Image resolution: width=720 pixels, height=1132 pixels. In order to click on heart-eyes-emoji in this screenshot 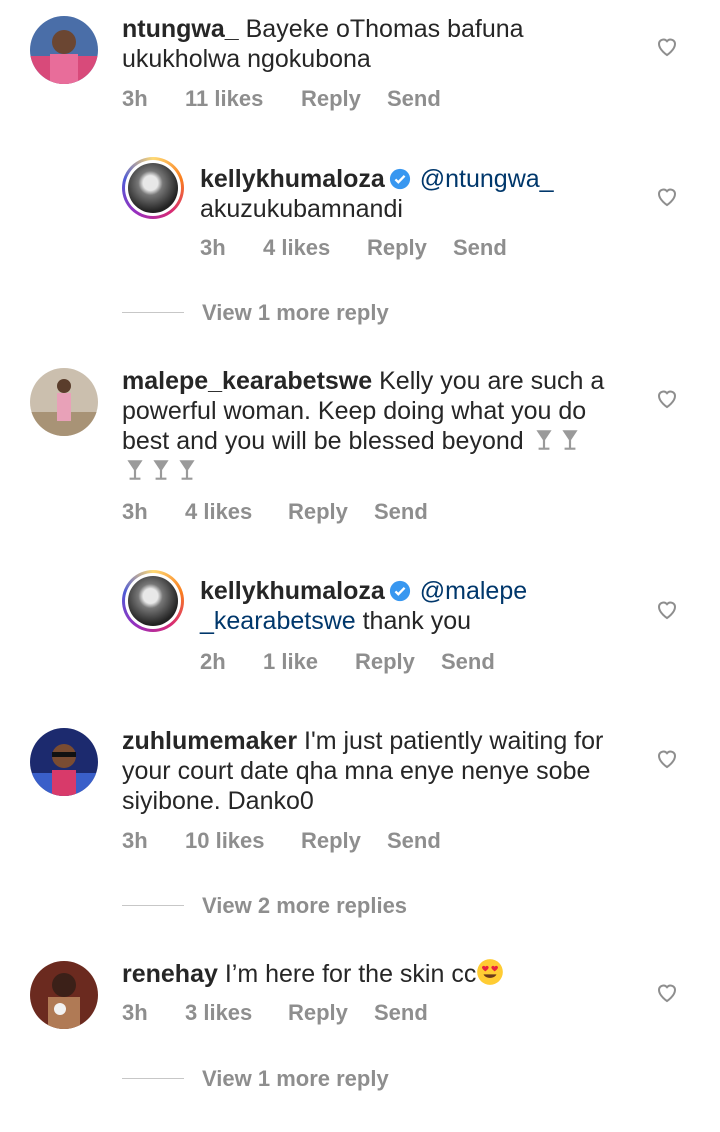, I will do `click(490, 972)`.